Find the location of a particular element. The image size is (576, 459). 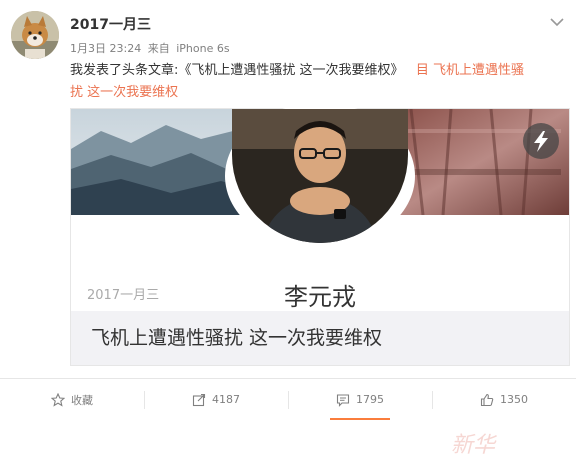

post-body: 我发表了头条文章:《飞机上遭遇性骚扰 这一次我要维权》 is located at coordinates (237, 70).